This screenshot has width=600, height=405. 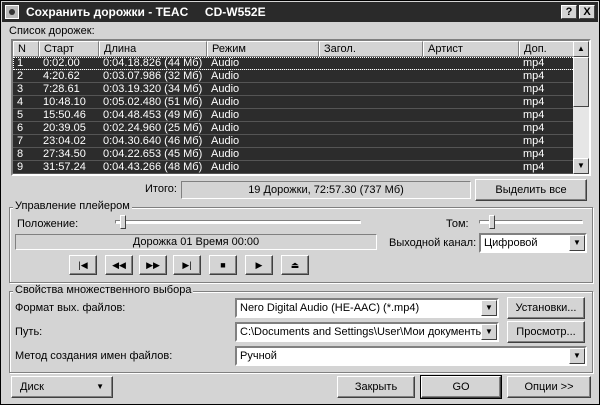 What do you see at coordinates (20, 167) in the screenshot?
I see `table-cell: 9` at bounding box center [20, 167].